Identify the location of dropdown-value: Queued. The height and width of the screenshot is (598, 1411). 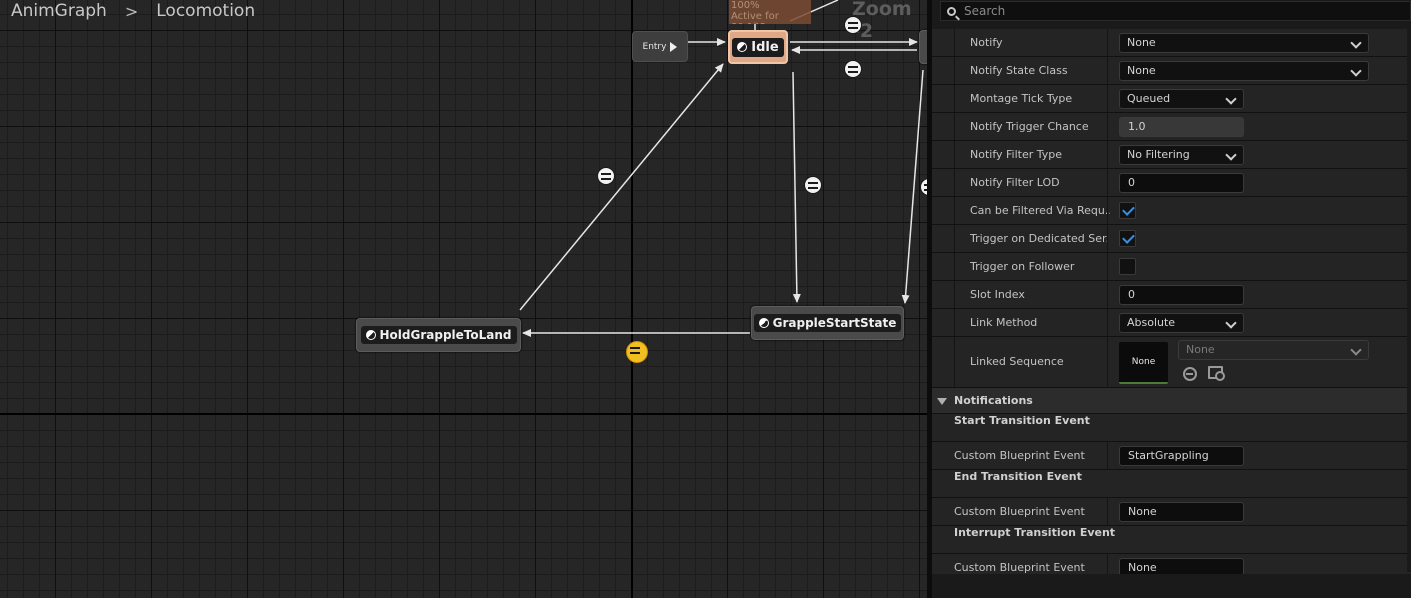
(1149, 98).